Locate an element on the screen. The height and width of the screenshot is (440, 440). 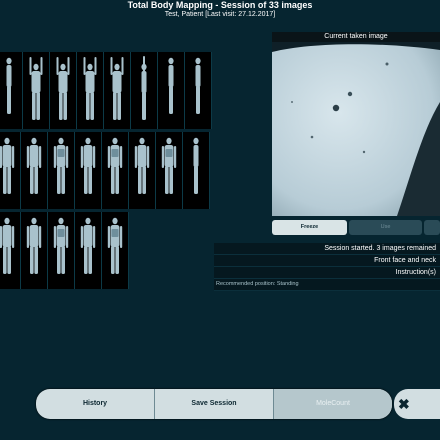
current-image-title: Current taken image is located at coordinates (356, 37).